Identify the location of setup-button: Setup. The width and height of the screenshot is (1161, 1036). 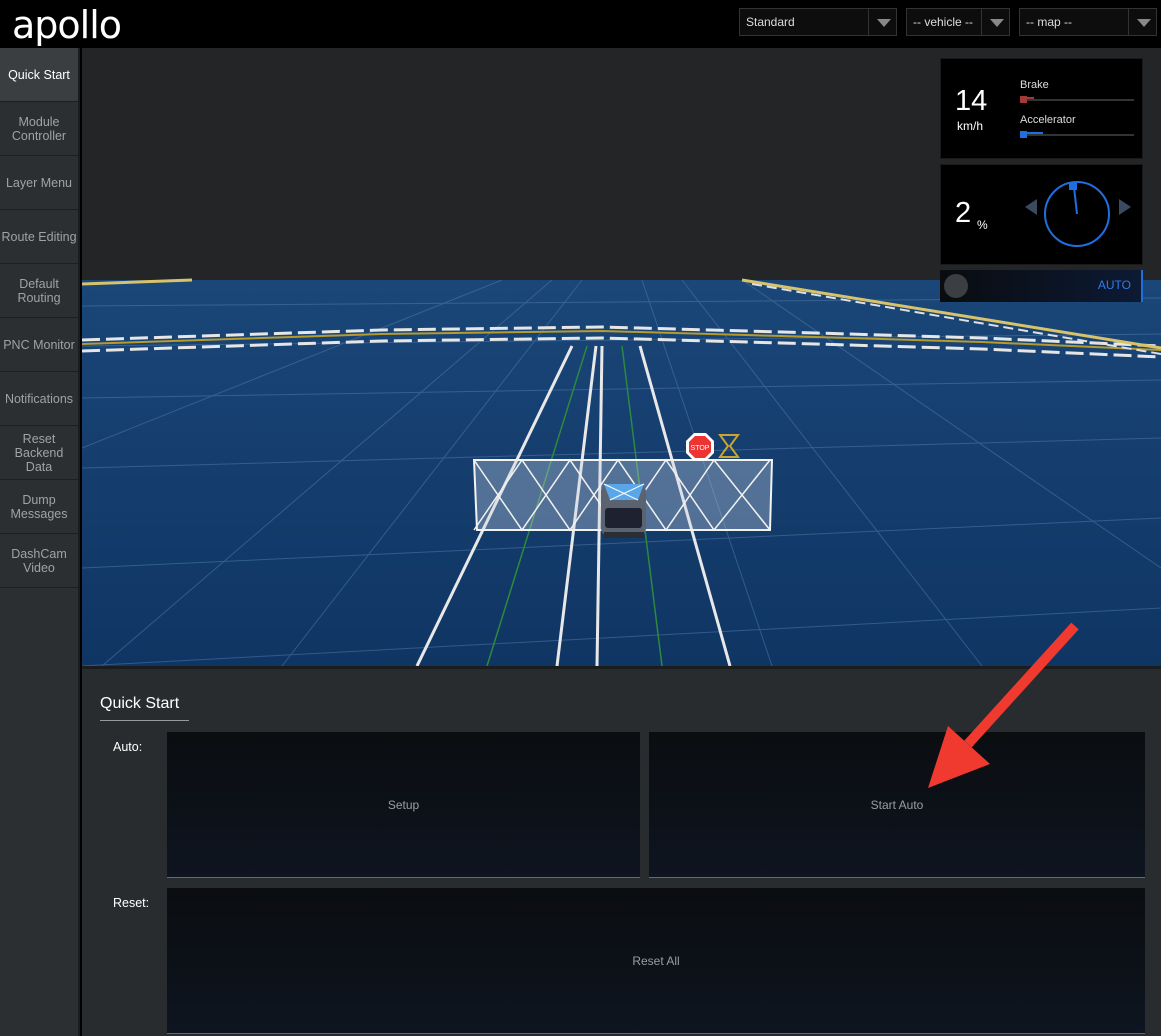
(403, 805).